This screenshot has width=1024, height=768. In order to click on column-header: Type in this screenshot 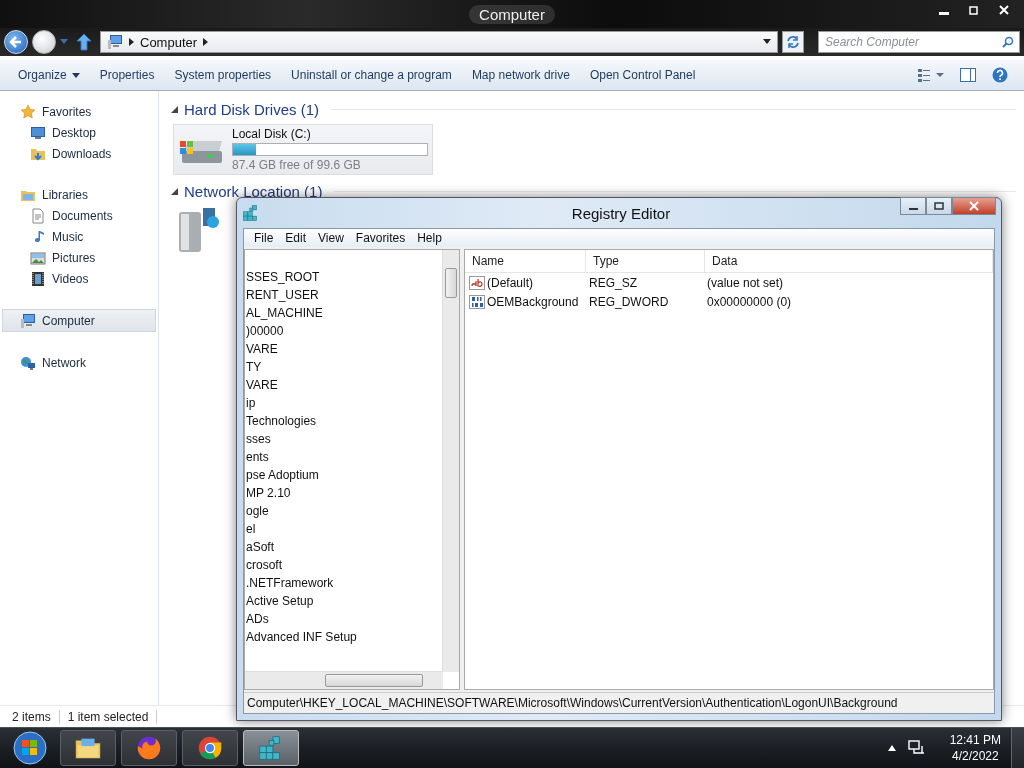, I will do `click(645, 261)`.